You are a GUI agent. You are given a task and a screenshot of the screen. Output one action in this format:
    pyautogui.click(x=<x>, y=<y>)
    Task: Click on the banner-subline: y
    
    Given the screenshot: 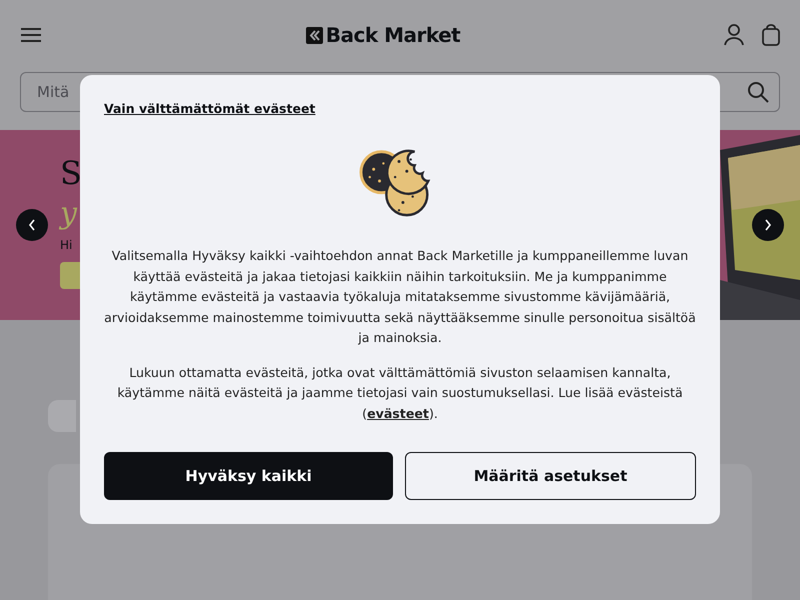 What is the action you would take?
    pyautogui.click(x=68, y=214)
    